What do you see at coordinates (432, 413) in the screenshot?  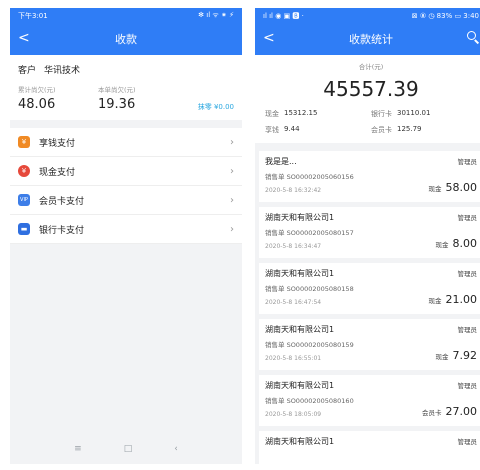 I see `record-method: 会员卡` at bounding box center [432, 413].